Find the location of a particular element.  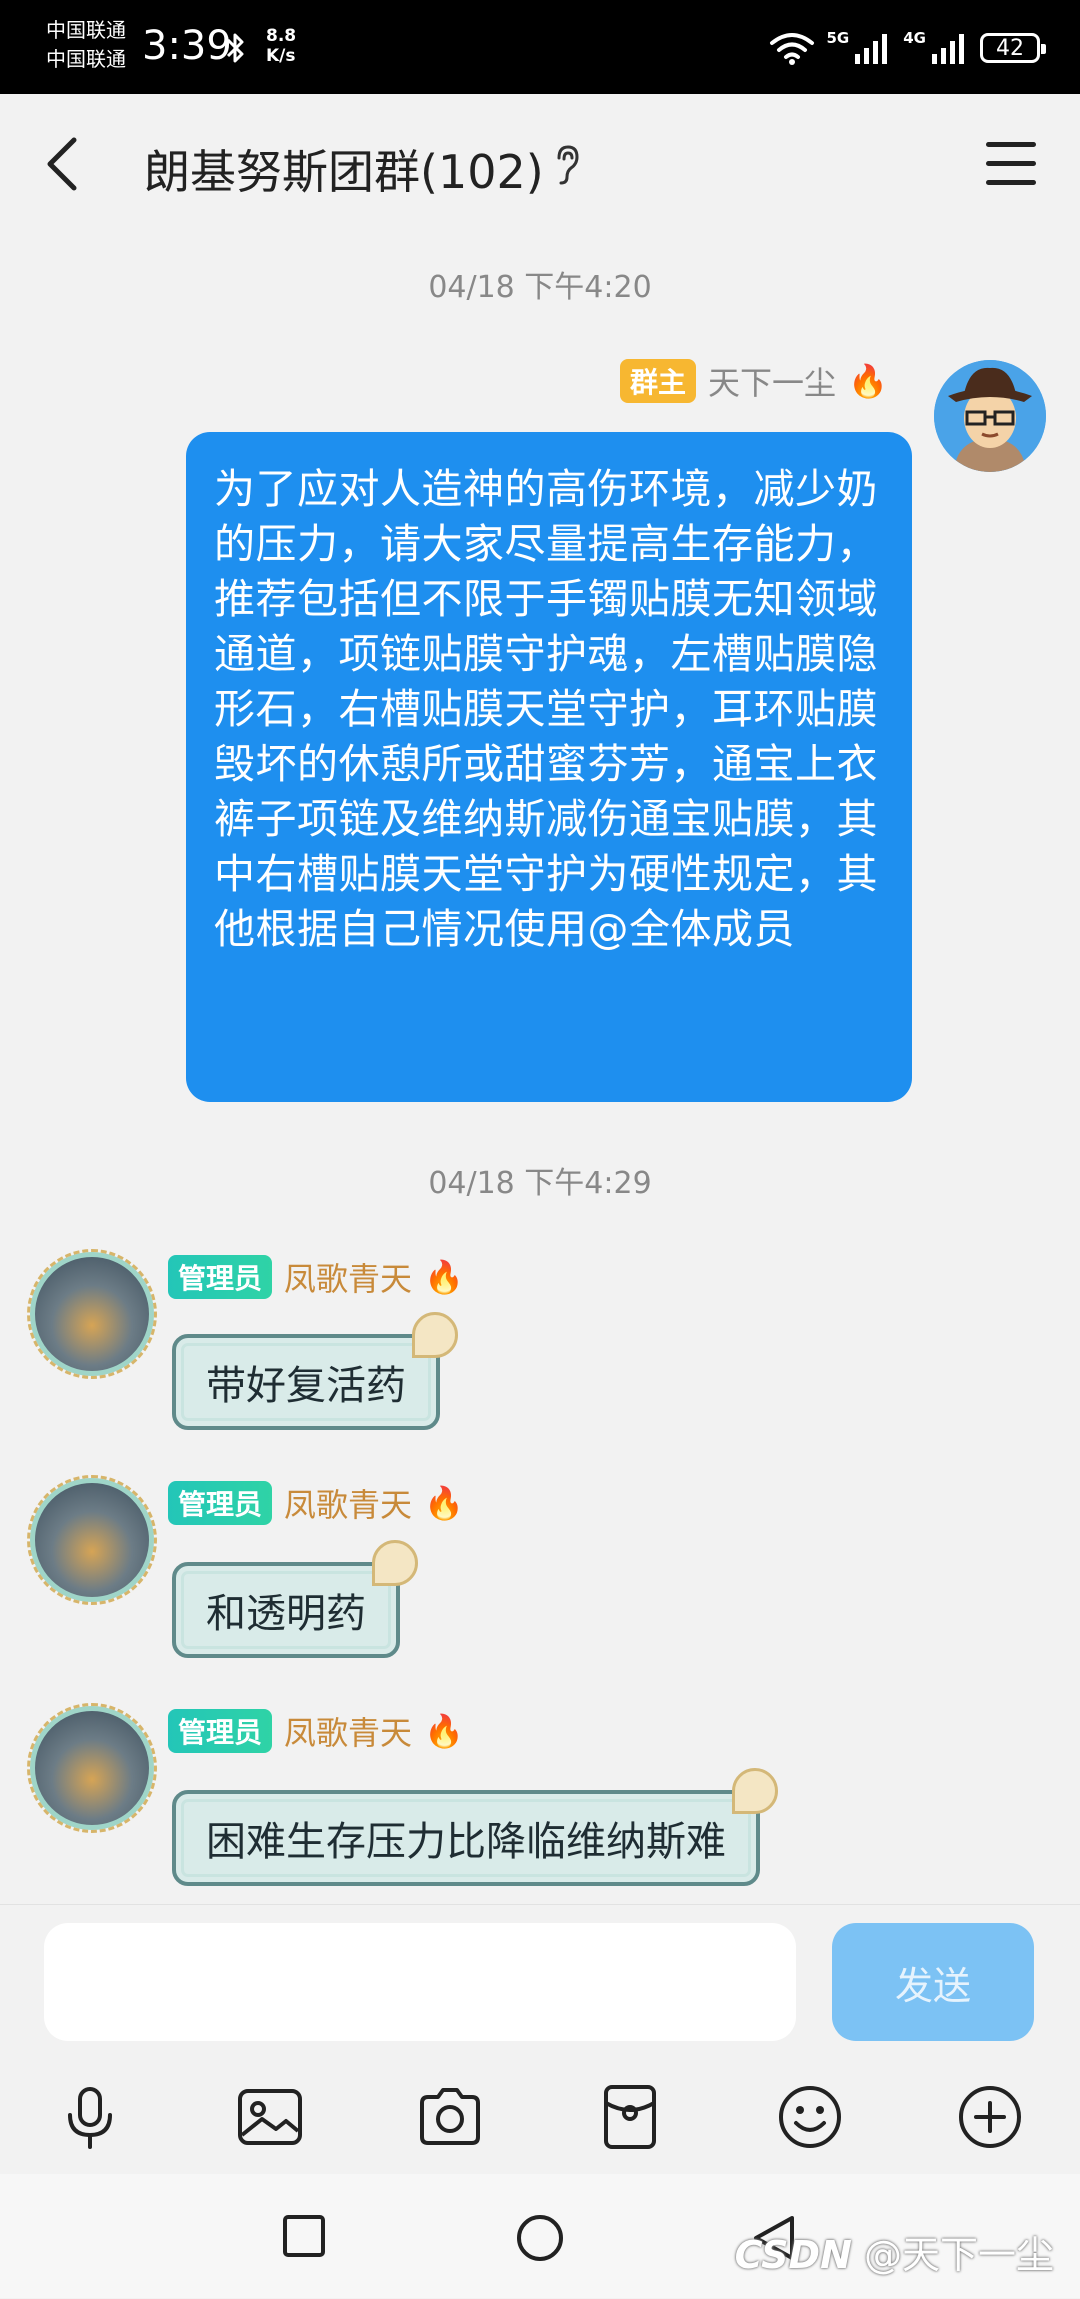

recents-icon is located at coordinates (304, 2236).